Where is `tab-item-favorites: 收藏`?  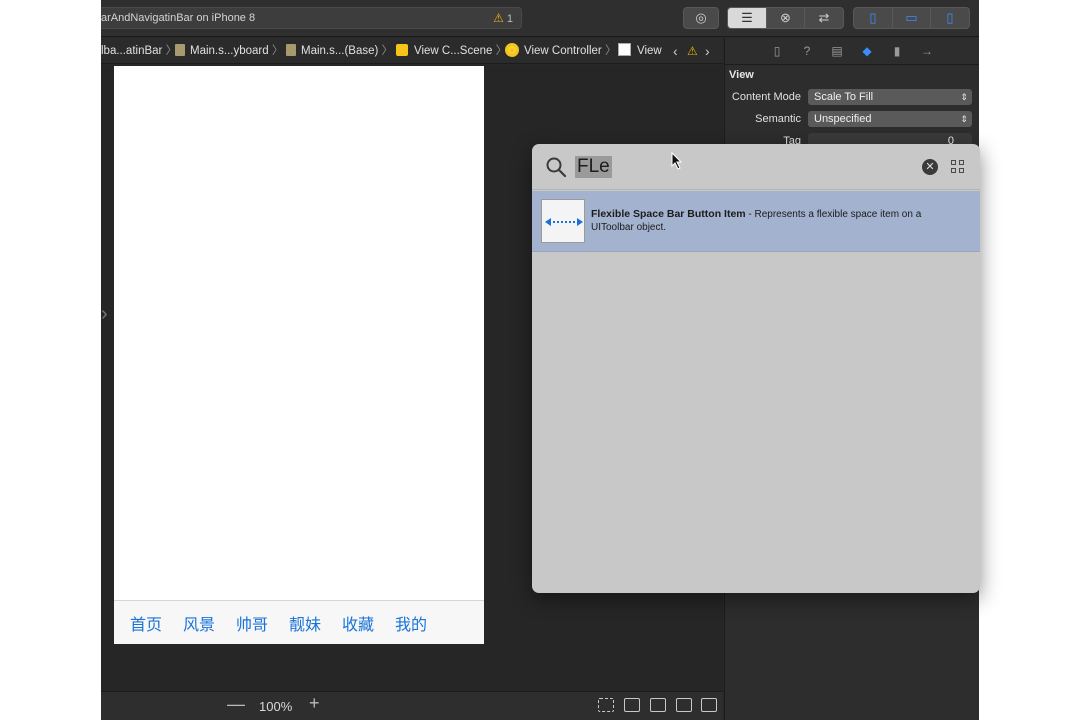
tab-item-favorites: 收藏 is located at coordinates (358, 623).